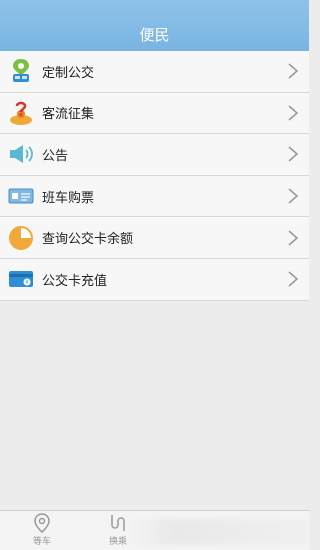 The width and height of the screenshot is (320, 550). I want to click on blurred-tab-area, so click(218, 532).